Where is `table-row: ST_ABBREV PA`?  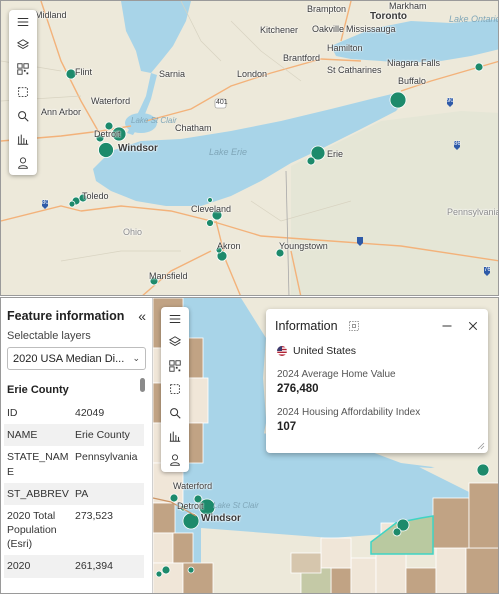 table-row: ST_ABBREV PA is located at coordinates (74, 493).